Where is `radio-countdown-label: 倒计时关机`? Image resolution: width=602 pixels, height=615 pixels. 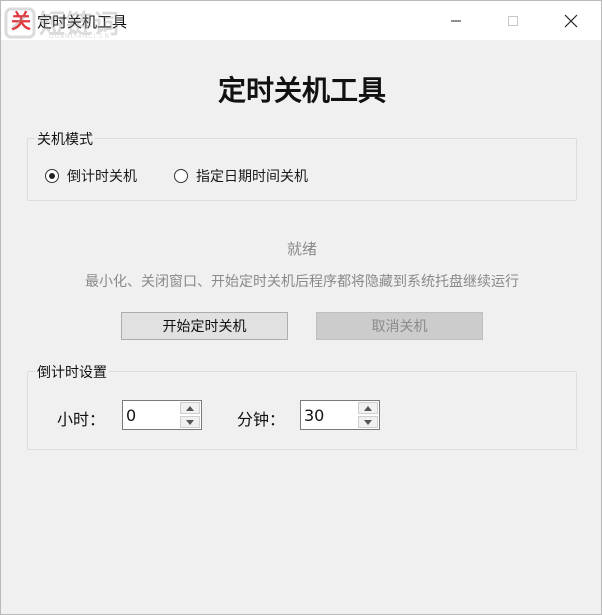 radio-countdown-label: 倒计时关机 is located at coordinates (102, 177).